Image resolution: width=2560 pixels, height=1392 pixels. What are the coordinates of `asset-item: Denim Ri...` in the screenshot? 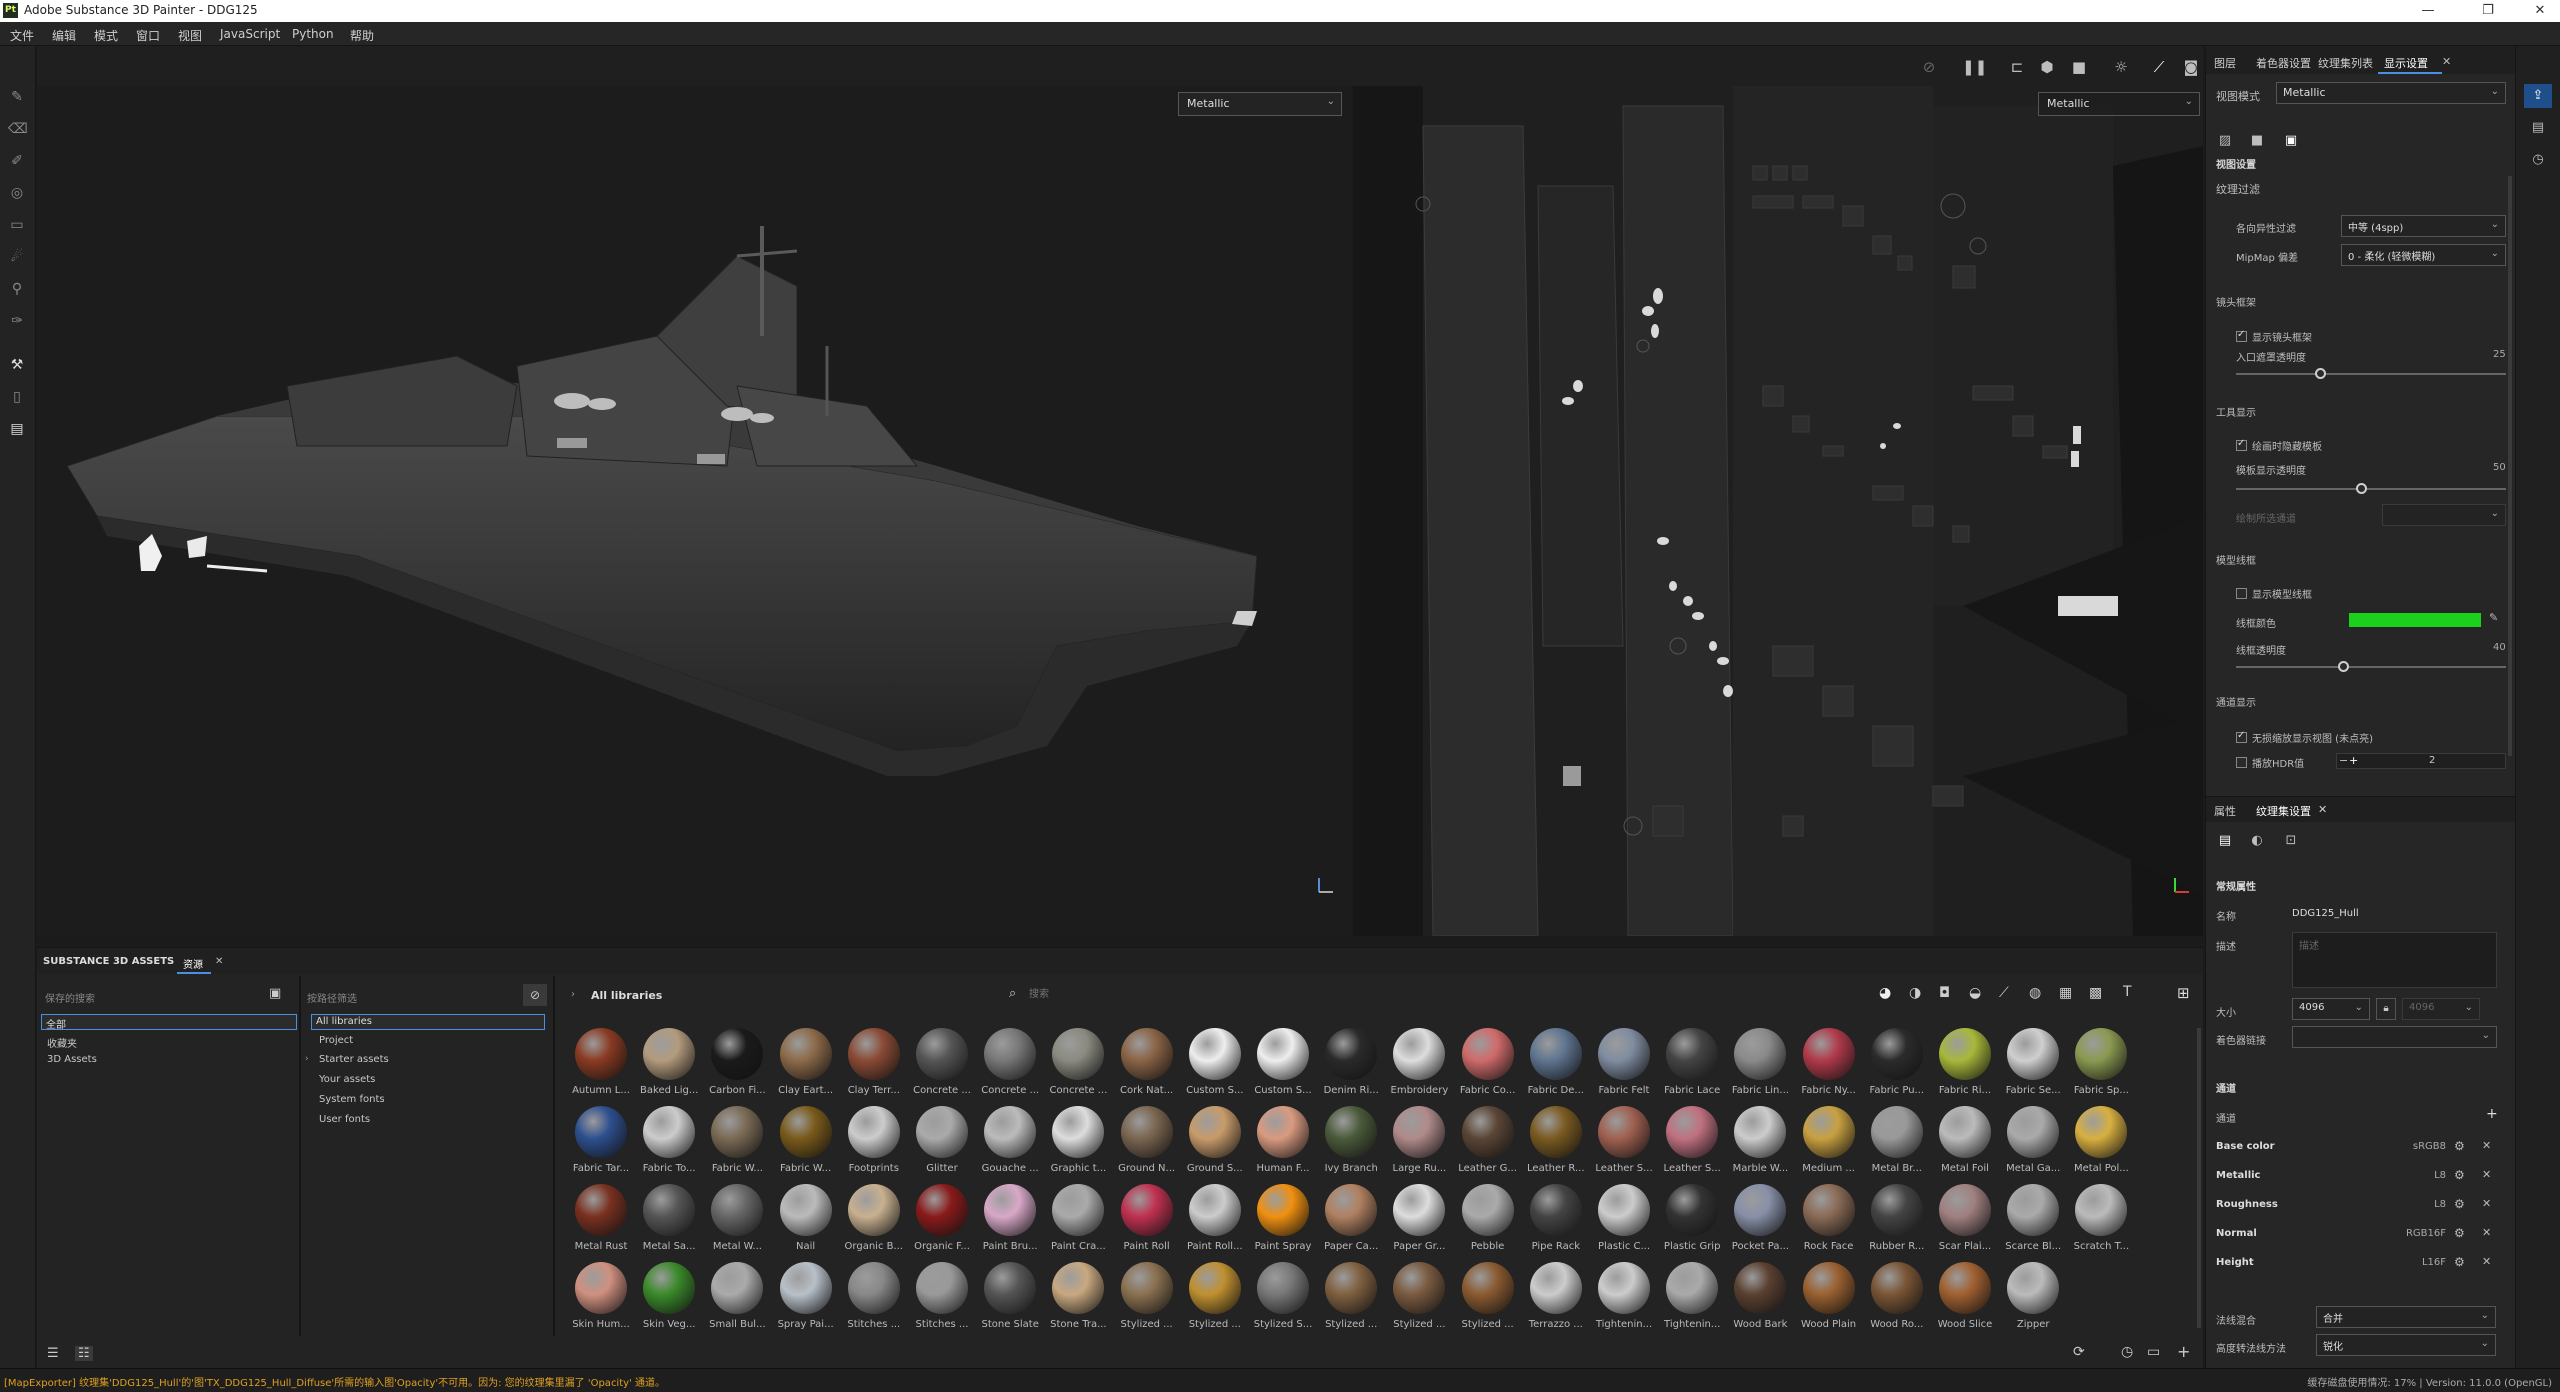 It's located at (1351, 1067).